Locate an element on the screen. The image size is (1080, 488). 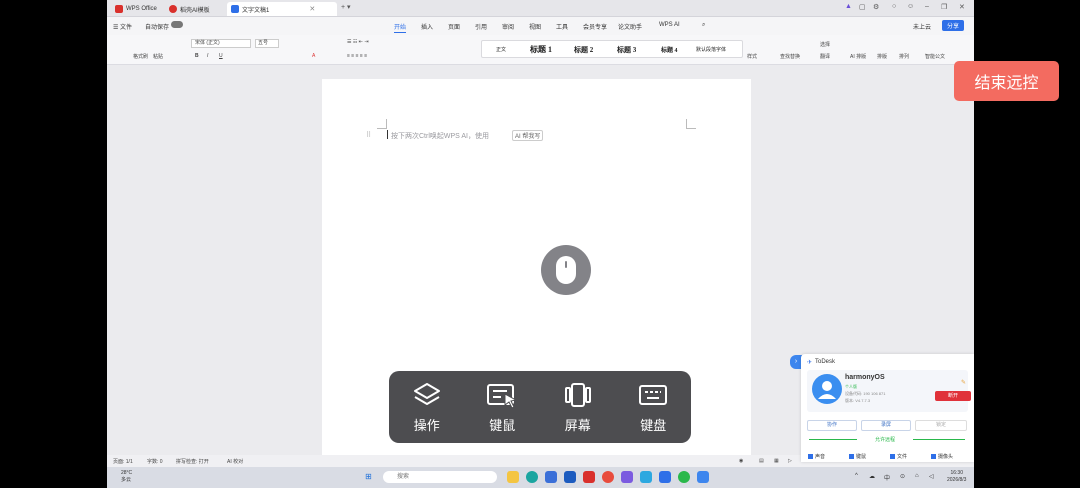
cloud-status: 未上云 is located at coordinates (922, 26).